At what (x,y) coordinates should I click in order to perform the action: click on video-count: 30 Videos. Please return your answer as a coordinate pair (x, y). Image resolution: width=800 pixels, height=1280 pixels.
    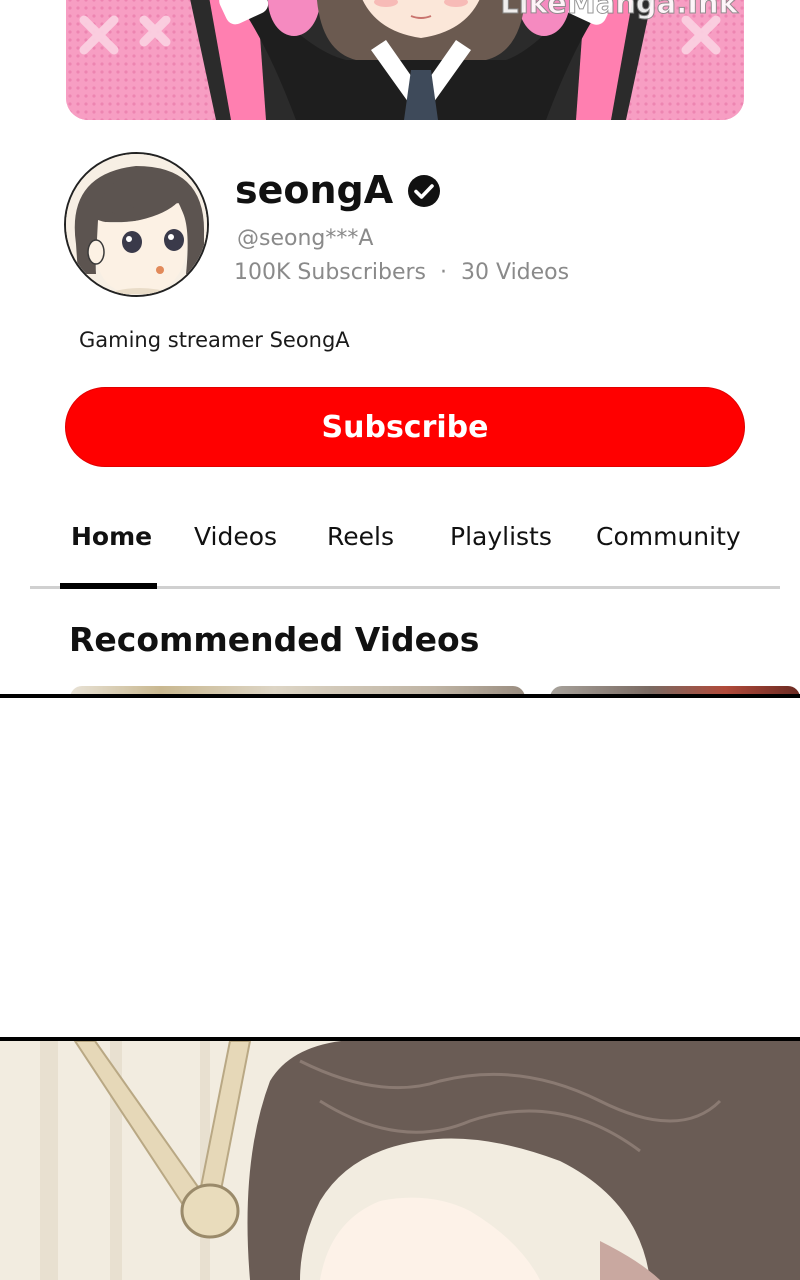
    Looking at the image, I should click on (515, 272).